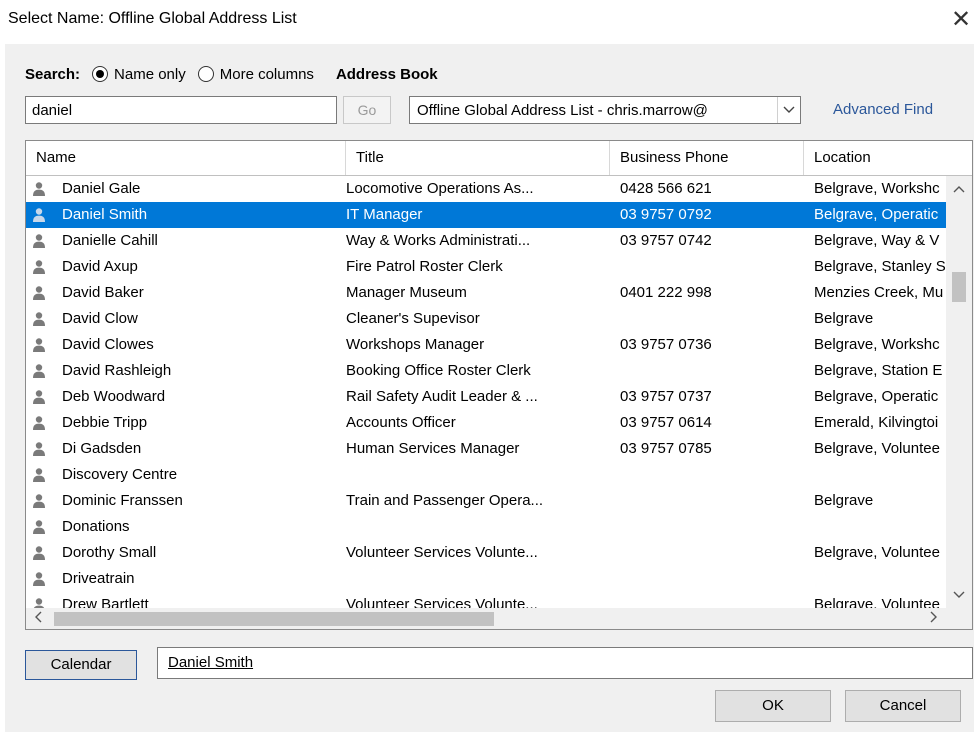  What do you see at coordinates (433, 448) in the screenshot?
I see `contact-title: Human Services Manager` at bounding box center [433, 448].